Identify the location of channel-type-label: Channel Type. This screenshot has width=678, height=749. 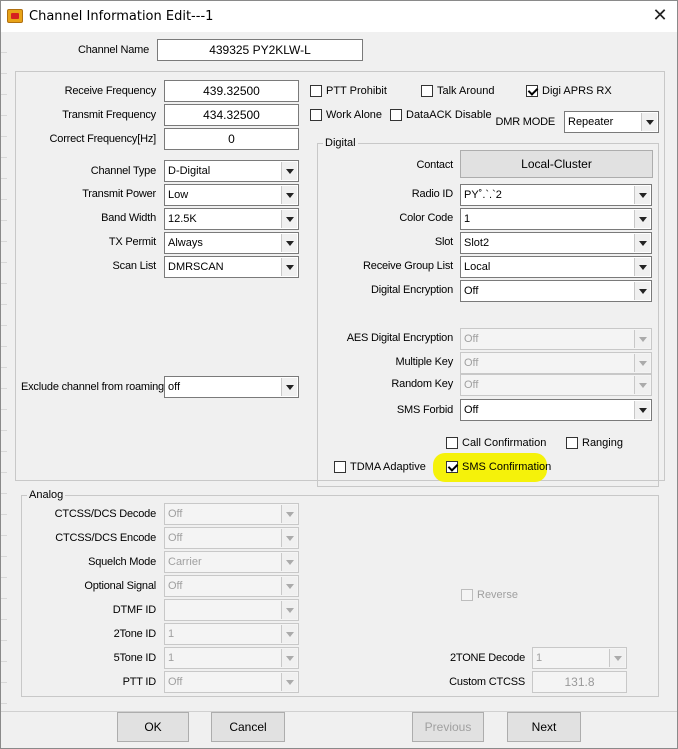
(123, 171).